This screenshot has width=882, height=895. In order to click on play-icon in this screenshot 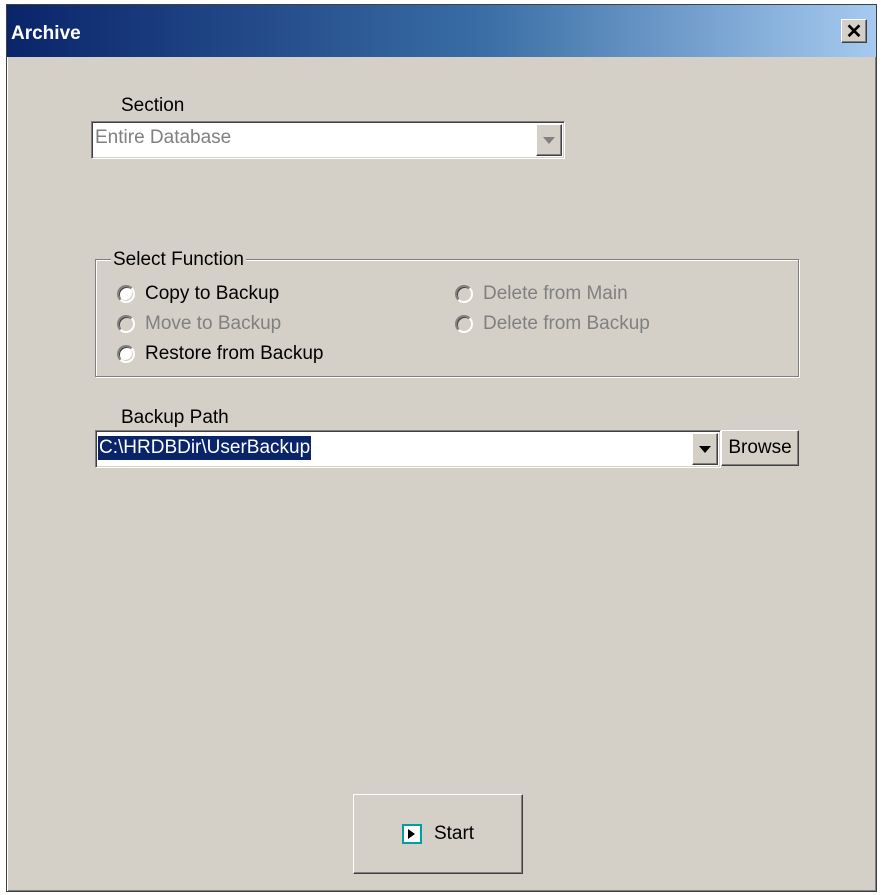, I will do `click(411, 834)`.